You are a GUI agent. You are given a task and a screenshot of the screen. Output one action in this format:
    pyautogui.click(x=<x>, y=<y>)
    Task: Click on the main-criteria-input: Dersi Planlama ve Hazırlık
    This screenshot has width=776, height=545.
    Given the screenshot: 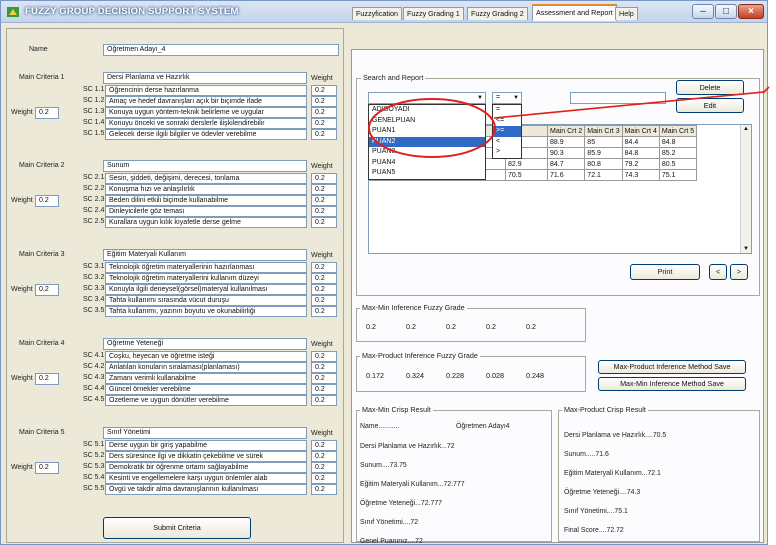 What is the action you would take?
    pyautogui.click(x=205, y=78)
    